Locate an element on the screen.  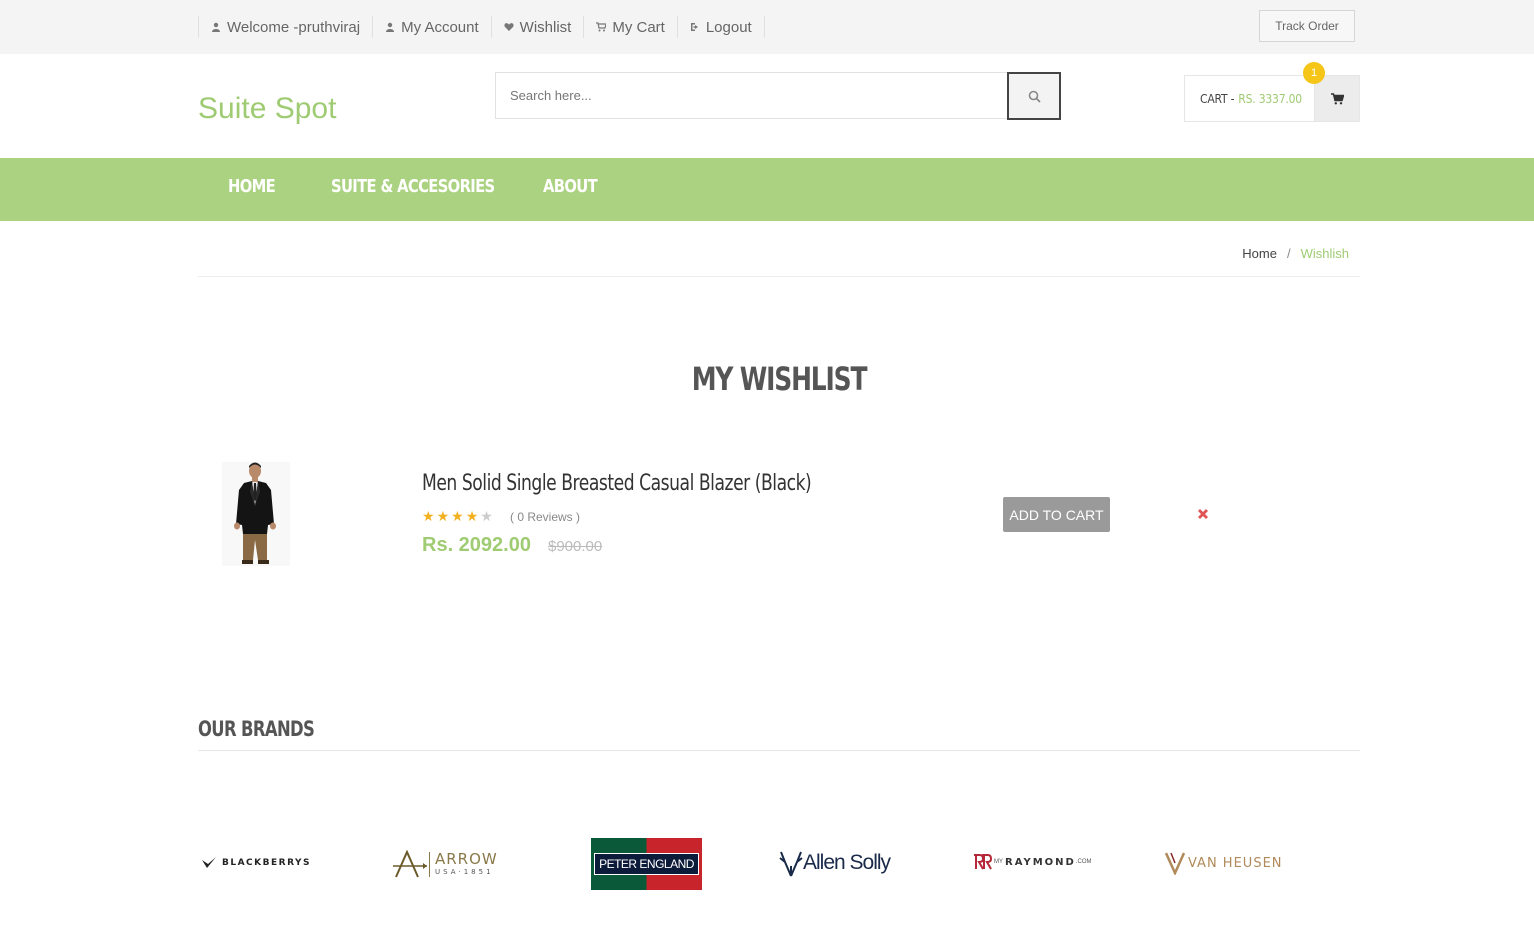
brand-blackberrys: BLACKBERRYS is located at coordinates (256, 863).